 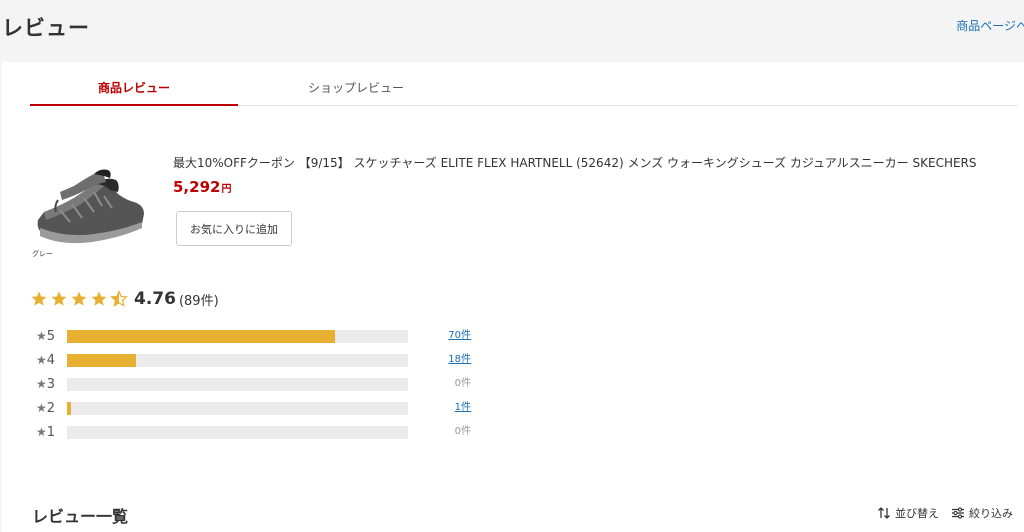 I want to click on rating-row-4: ★4 18件, so click(x=266, y=360).